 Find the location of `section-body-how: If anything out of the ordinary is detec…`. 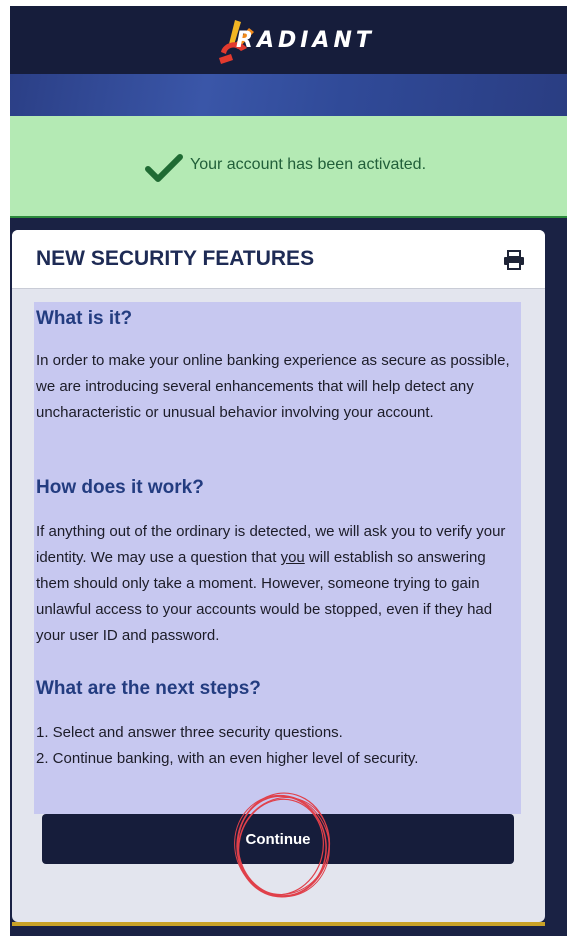

section-body-how: If anything out of the ordinary is detec… is located at coordinates (278, 584).